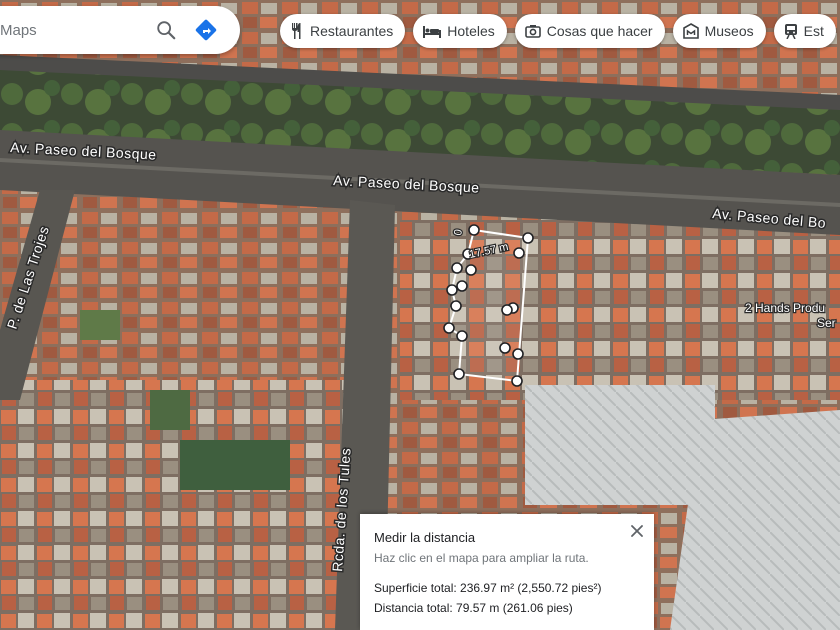 The height and width of the screenshot is (630, 840). I want to click on search-icon, so click(166, 30).